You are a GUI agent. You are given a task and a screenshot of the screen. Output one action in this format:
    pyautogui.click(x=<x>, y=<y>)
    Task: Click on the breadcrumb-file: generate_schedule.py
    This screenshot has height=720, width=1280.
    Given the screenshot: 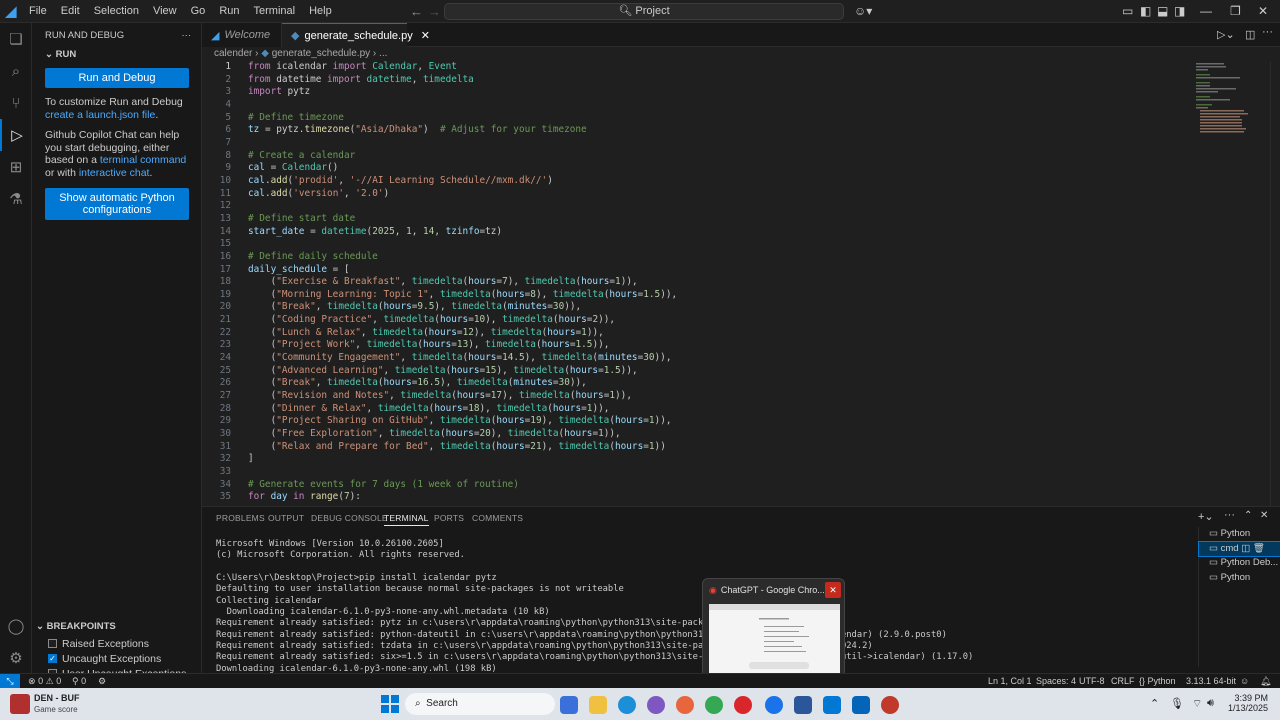 What is the action you would take?
    pyautogui.click(x=321, y=53)
    